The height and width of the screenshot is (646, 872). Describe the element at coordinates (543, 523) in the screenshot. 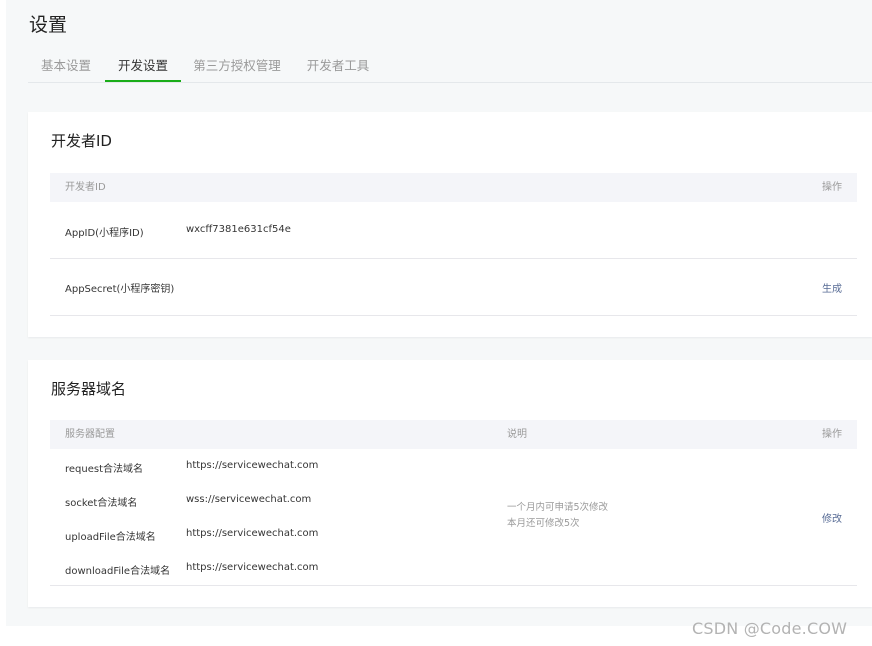

I see `desc-line-2: 本月还可修改5次` at that location.